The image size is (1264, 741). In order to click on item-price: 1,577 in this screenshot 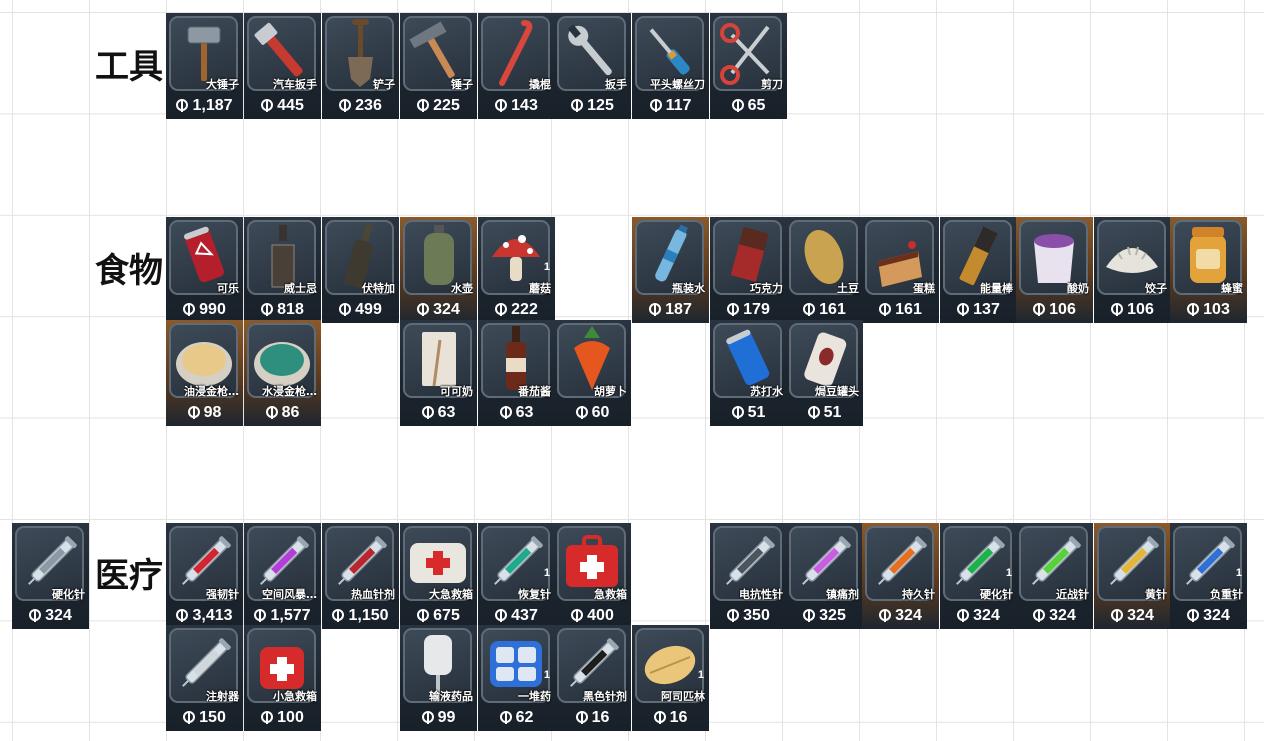, I will do `click(282, 616)`.